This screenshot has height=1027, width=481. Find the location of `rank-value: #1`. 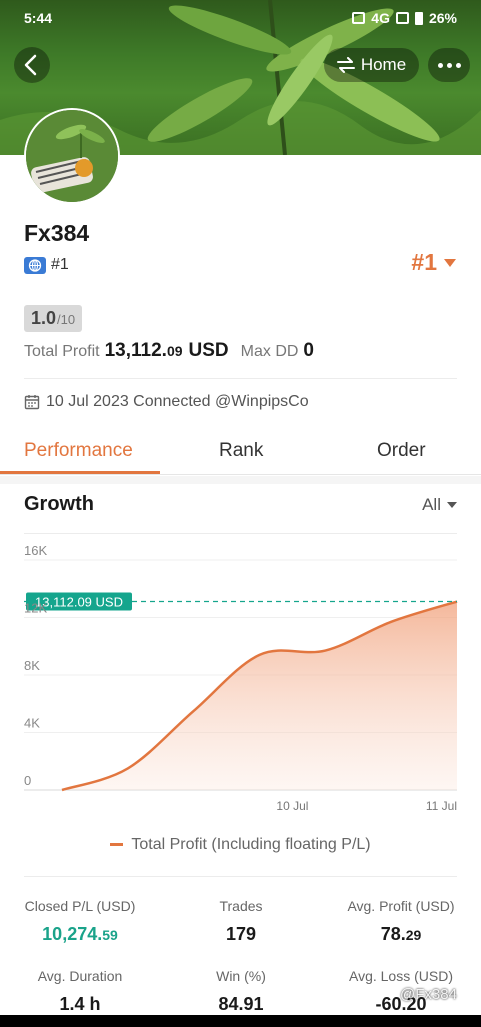

rank-value: #1 is located at coordinates (424, 262).